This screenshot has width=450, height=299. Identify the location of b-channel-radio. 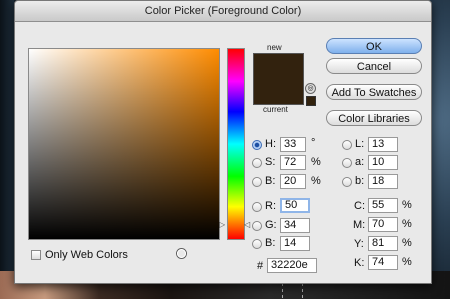
(347, 182).